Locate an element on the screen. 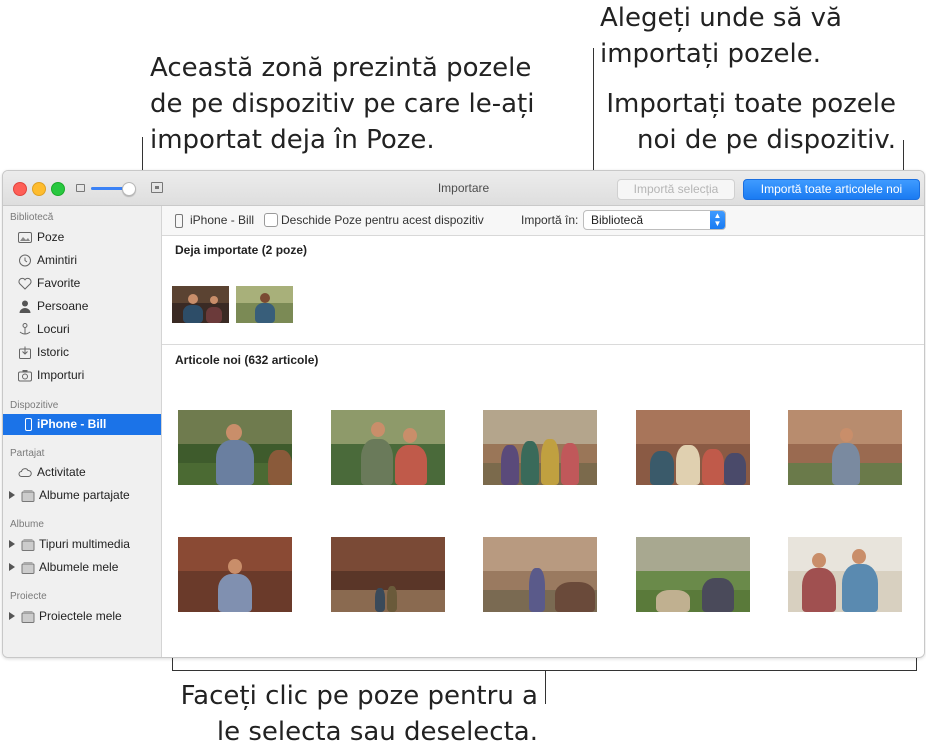  person-icon is located at coordinates (25, 306).